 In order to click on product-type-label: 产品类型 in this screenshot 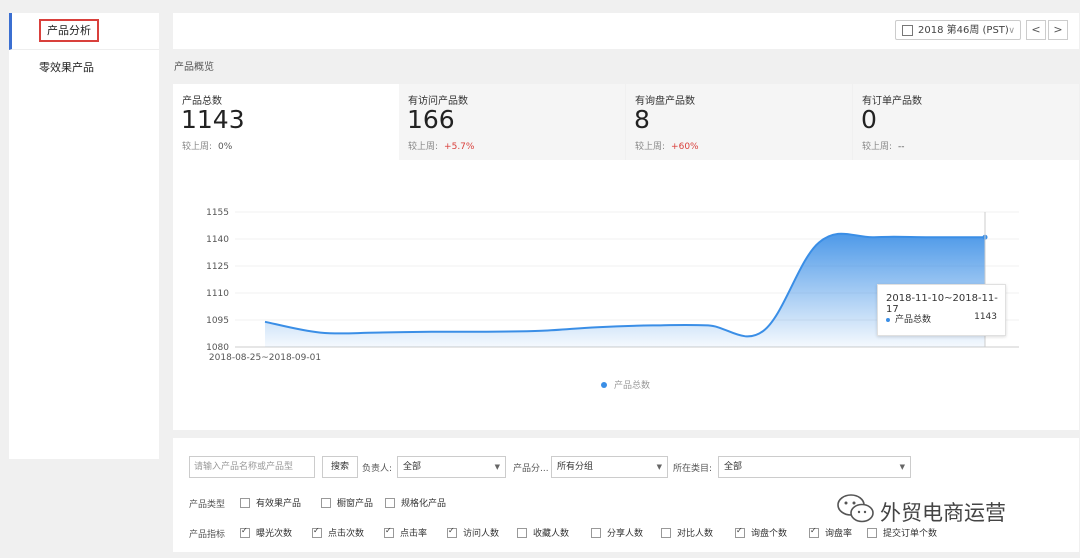, I will do `click(207, 505)`.